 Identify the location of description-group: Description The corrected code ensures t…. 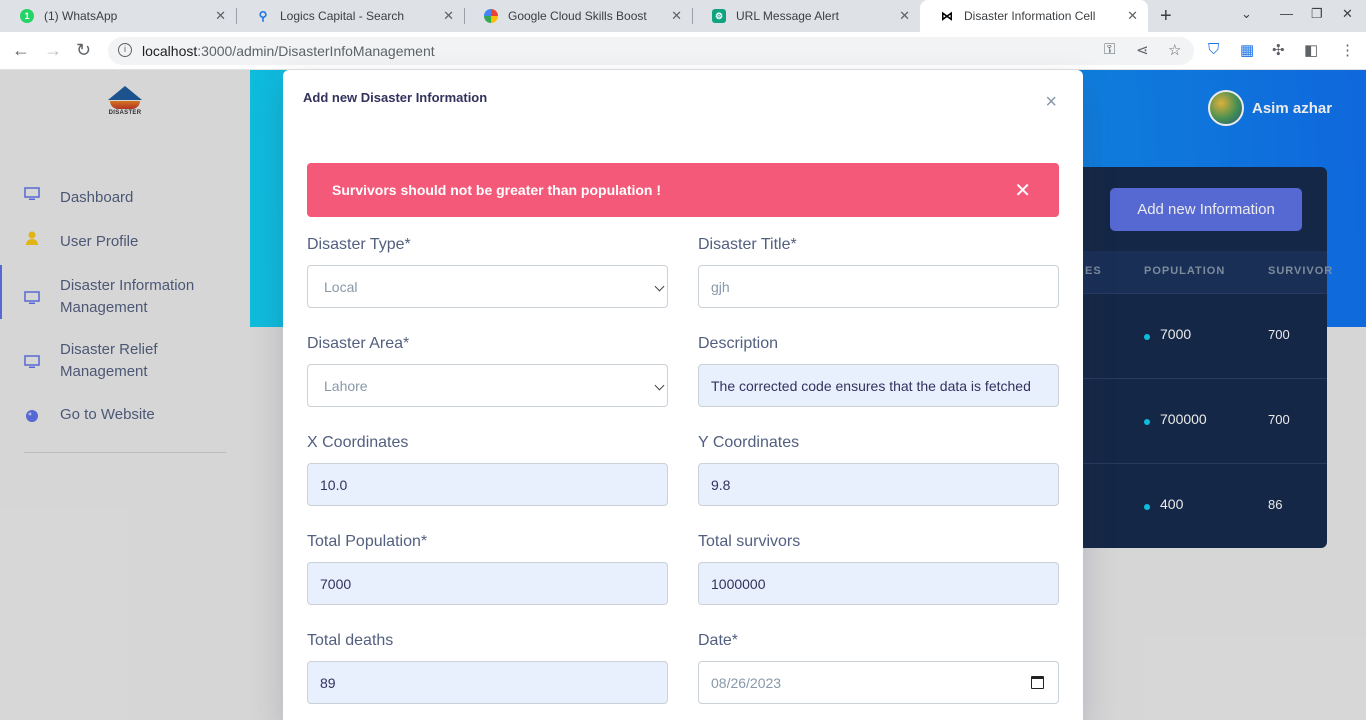
(878, 371).